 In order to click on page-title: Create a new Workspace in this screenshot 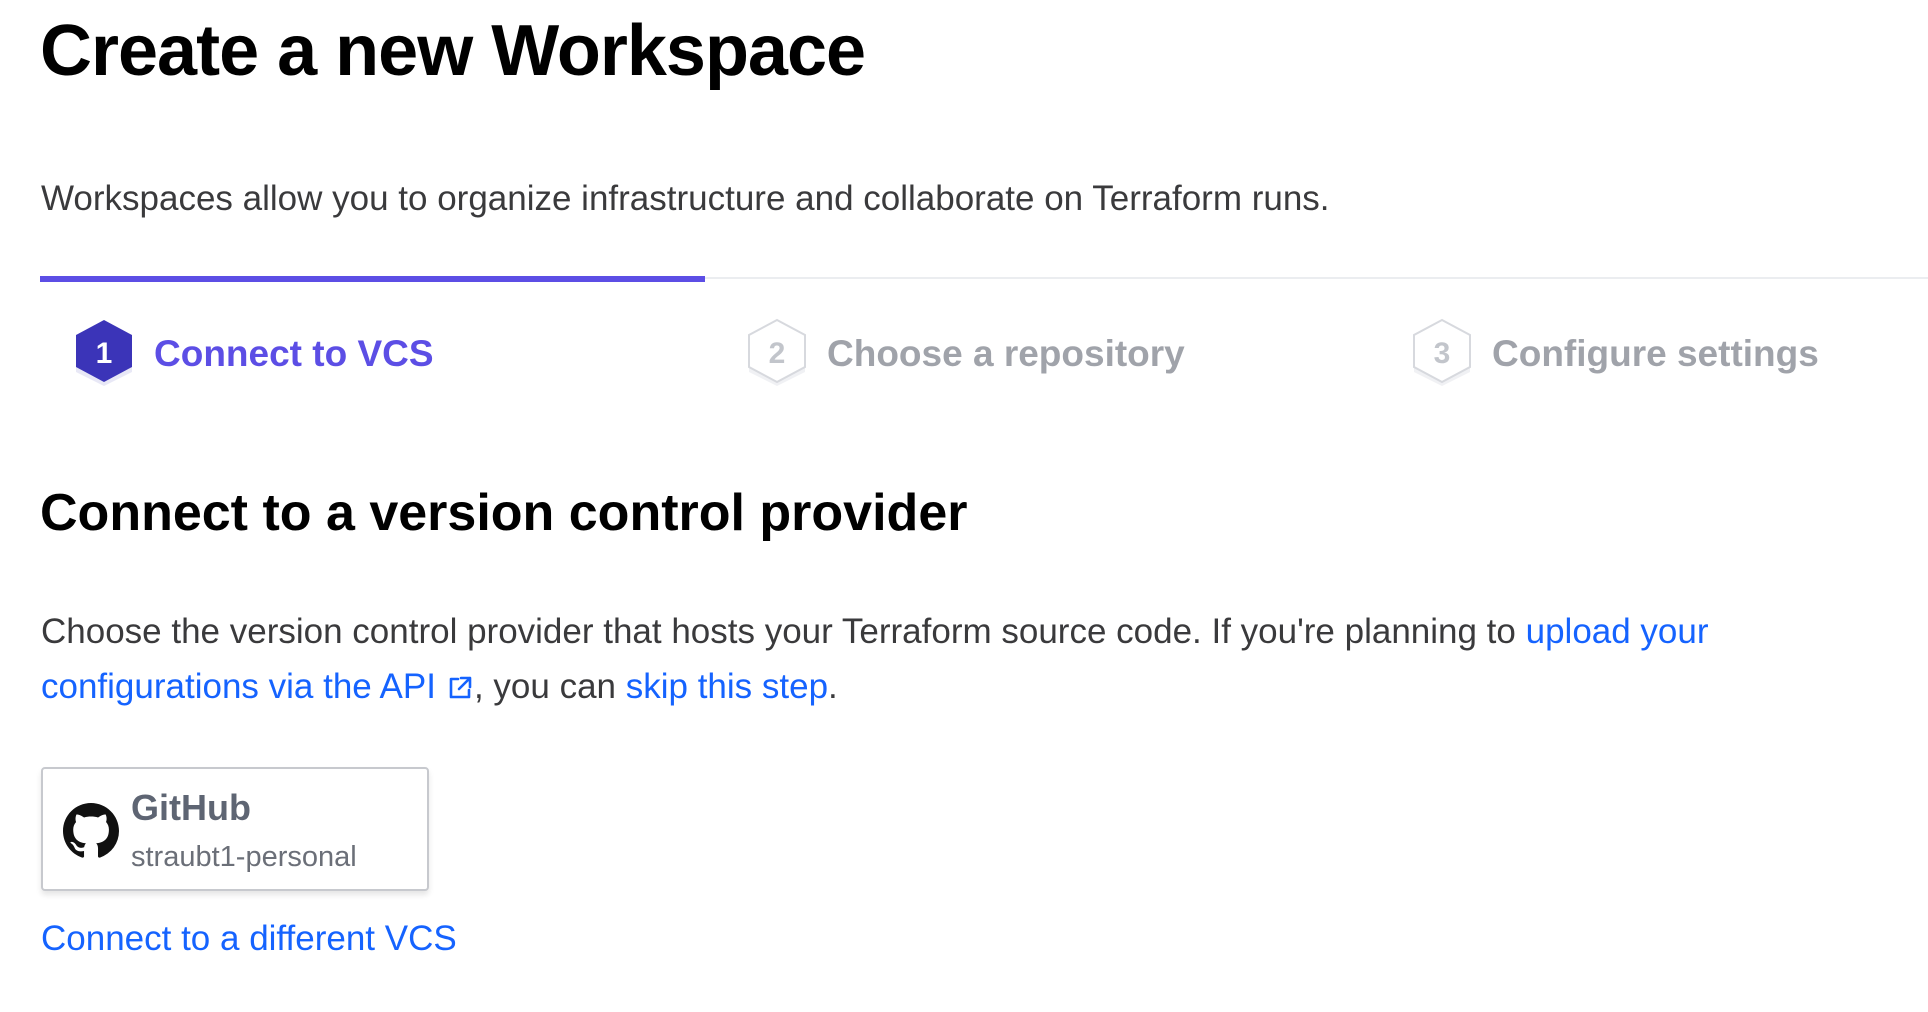, I will do `click(453, 51)`.